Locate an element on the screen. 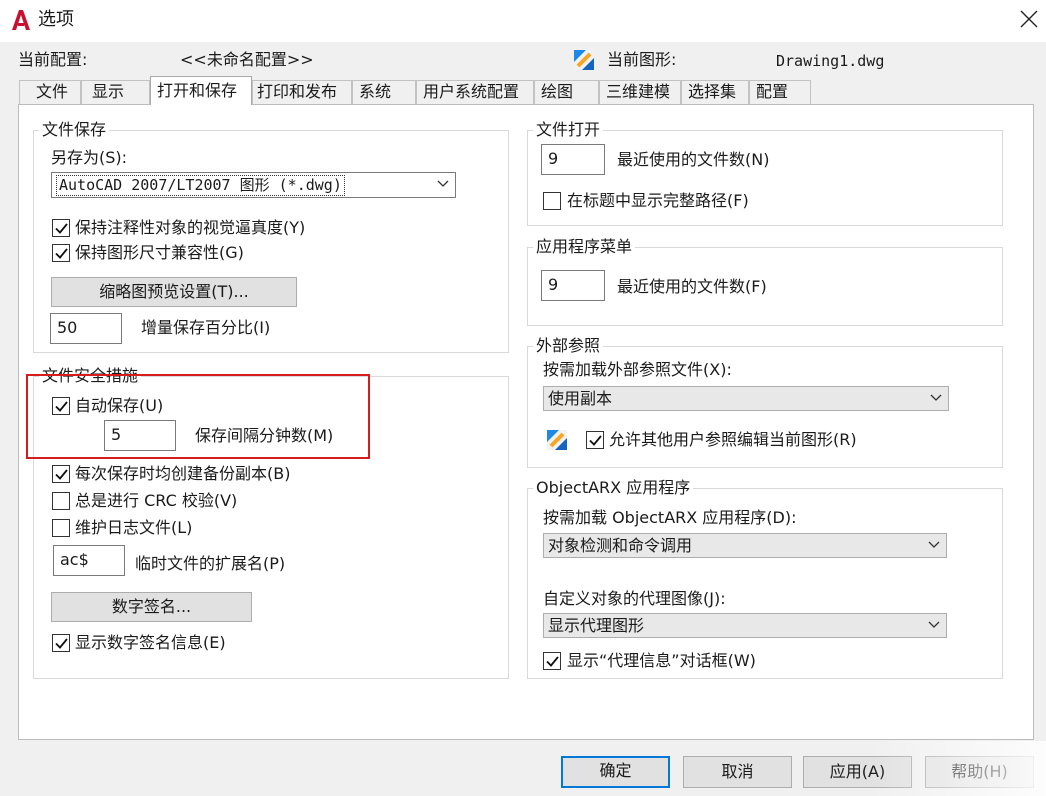 Image resolution: width=1046 pixels, height=796 pixels. arx-demand-load-select: 对象检测和命令调用 is located at coordinates (745, 545).